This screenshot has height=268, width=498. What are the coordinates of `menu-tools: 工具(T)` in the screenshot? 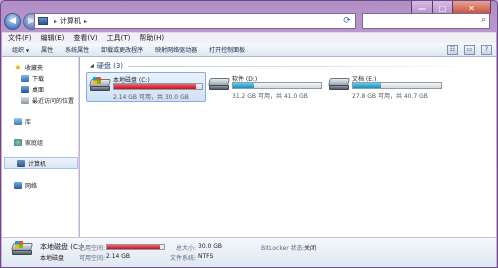 It's located at (119, 38).